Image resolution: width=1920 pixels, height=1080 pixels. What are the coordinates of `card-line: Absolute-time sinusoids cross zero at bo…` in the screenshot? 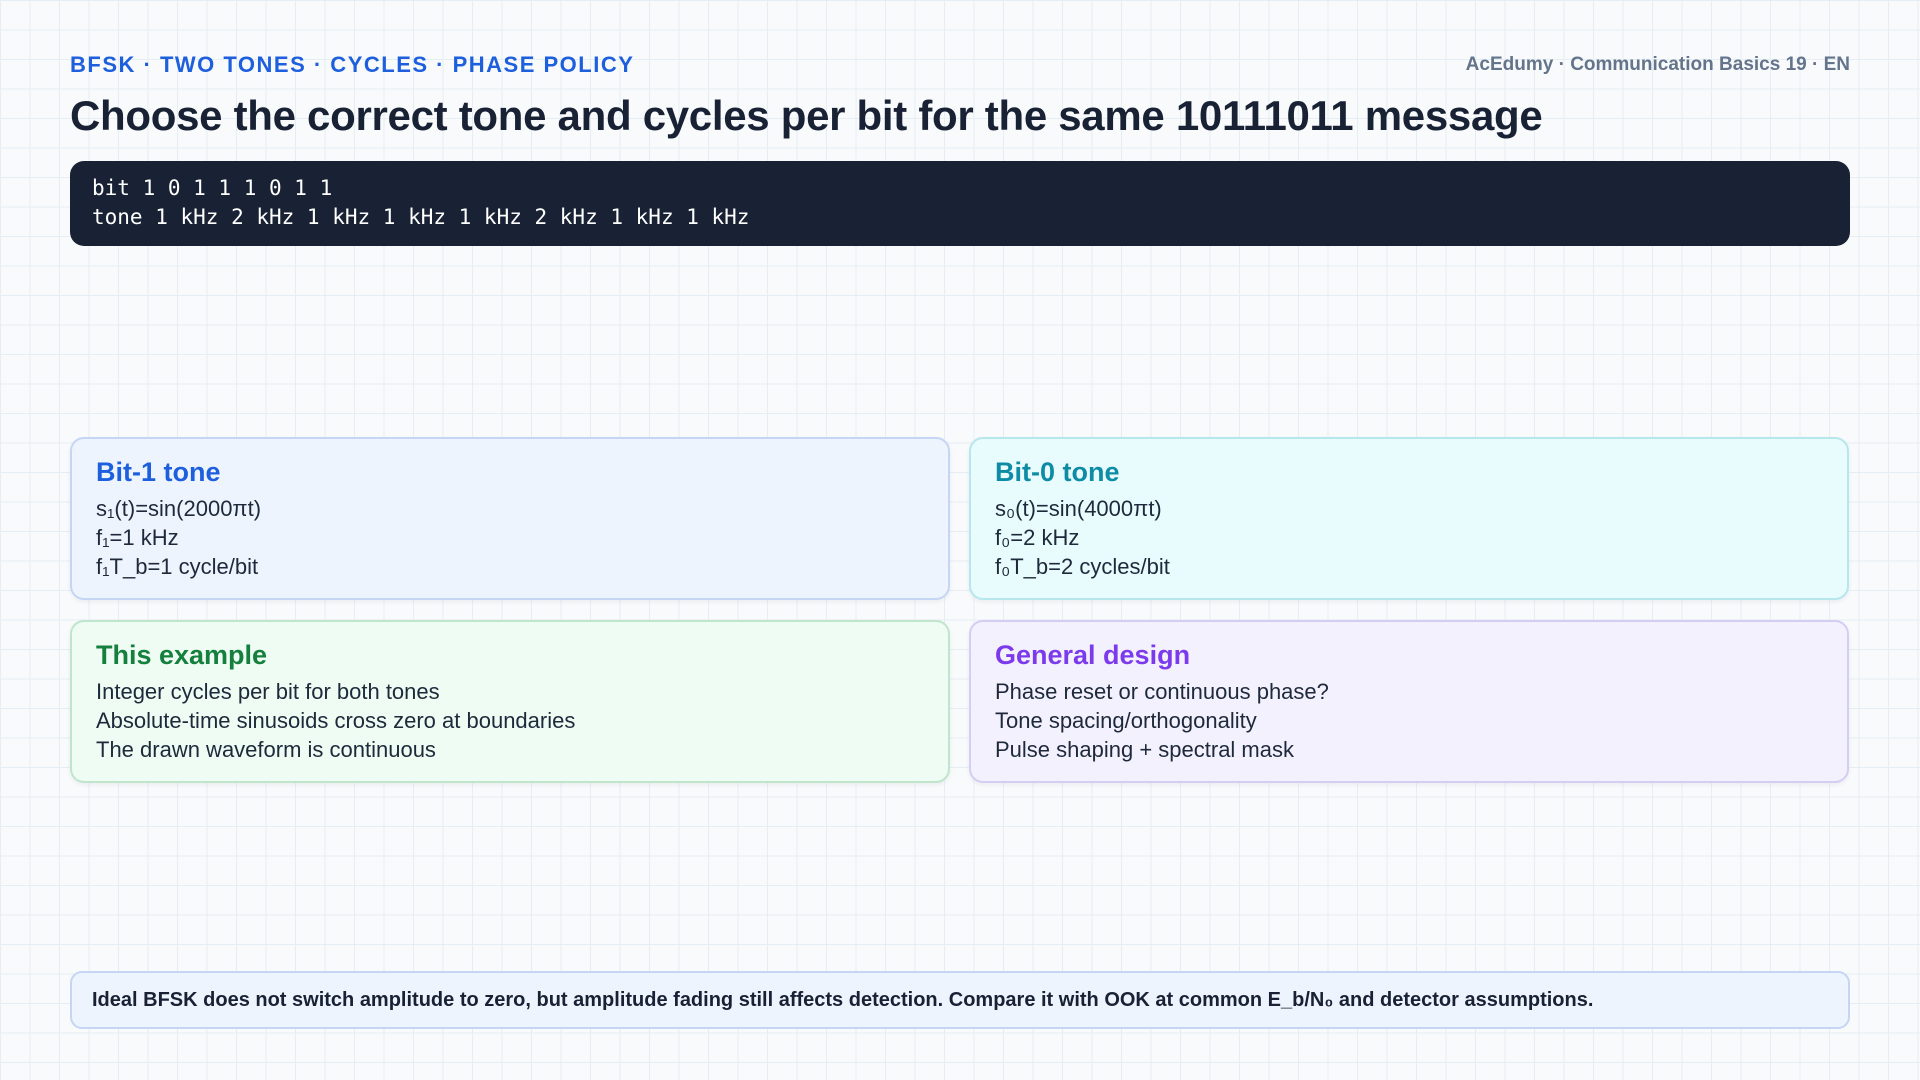 It's located at (336, 720).